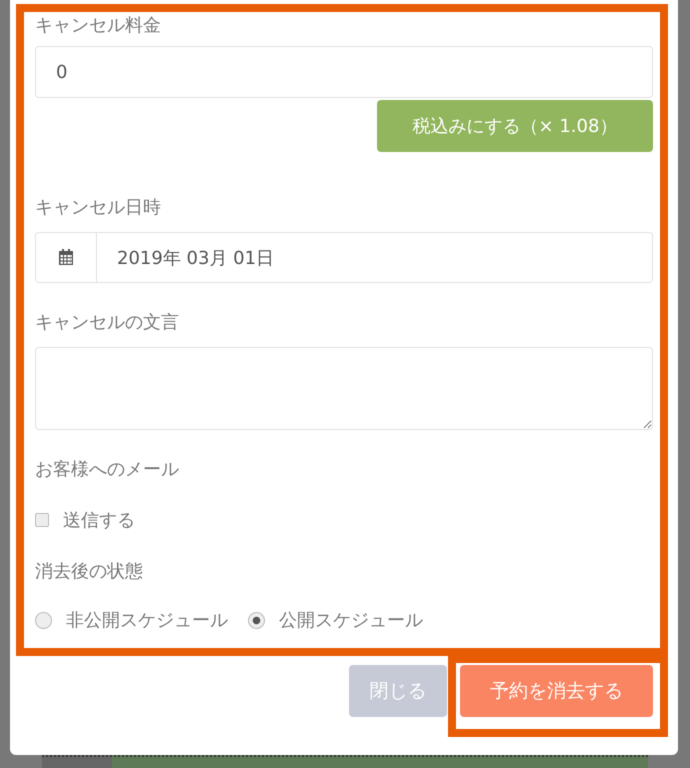  What do you see at coordinates (147, 620) in the screenshot?
I see `radio-label: 非公開スケジュール` at bounding box center [147, 620].